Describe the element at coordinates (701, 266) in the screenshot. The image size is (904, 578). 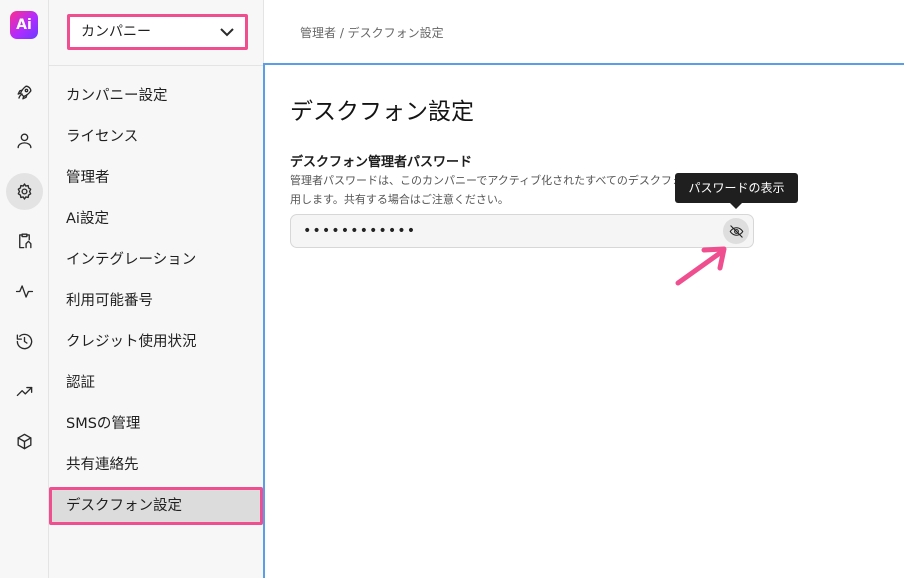
I see `annotation-arrow-icon` at that location.